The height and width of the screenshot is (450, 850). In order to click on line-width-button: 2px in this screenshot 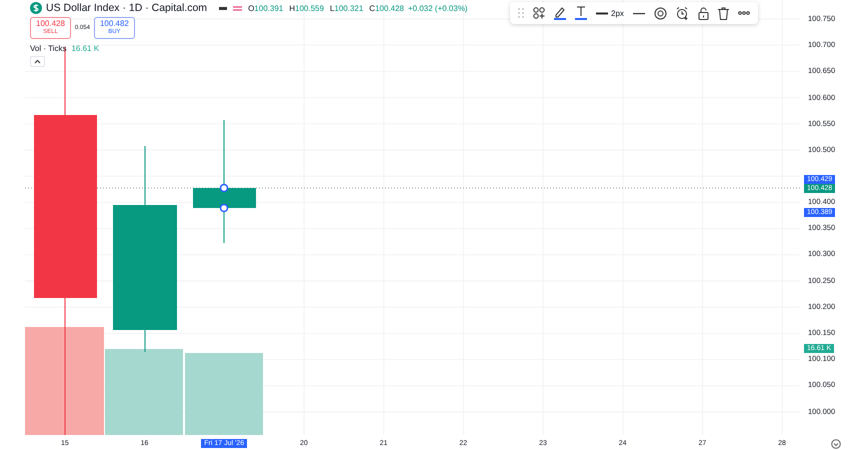, I will do `click(610, 13)`.